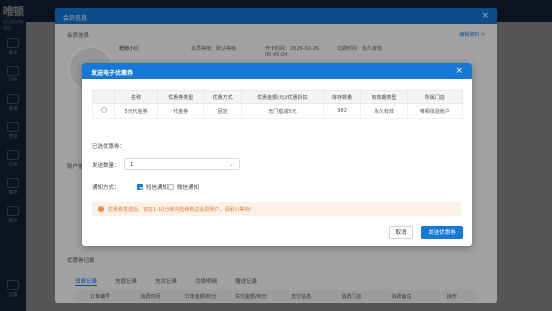  What do you see at coordinates (106, 166) in the screenshot?
I see `quantity-label: 发送数量：` at bounding box center [106, 166].